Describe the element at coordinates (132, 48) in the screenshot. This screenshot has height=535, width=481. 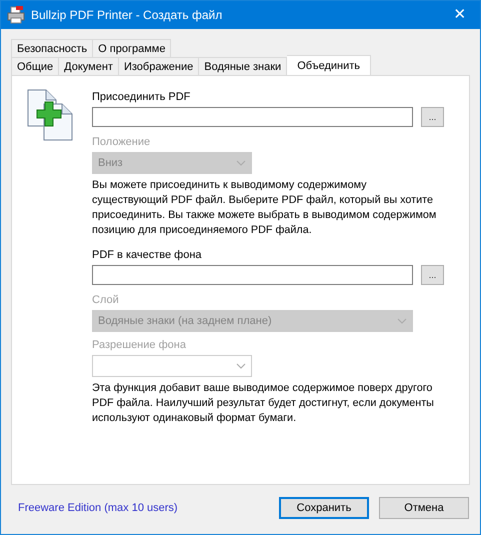
I see `tab: О программе` at that location.